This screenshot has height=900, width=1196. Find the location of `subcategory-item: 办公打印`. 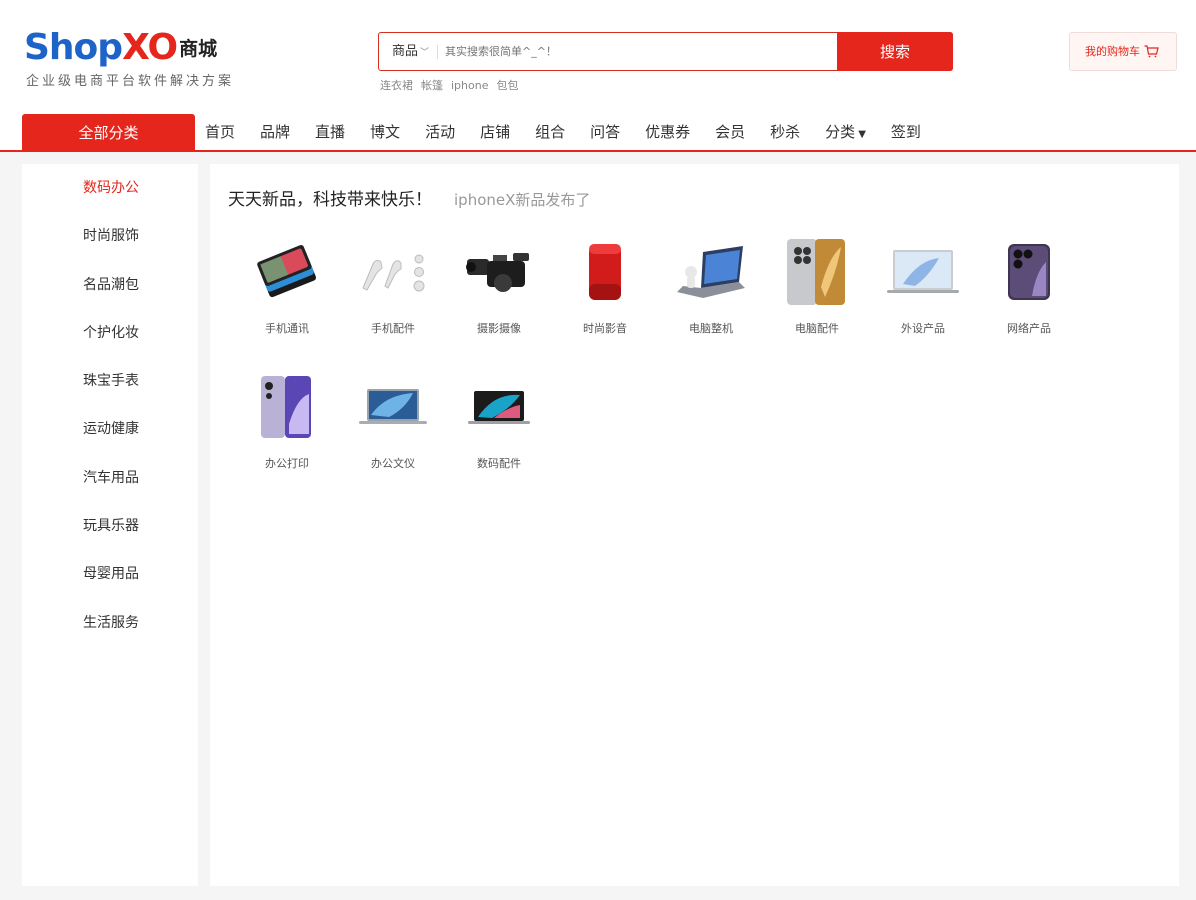

subcategory-item: 办公打印 is located at coordinates (287, 421).